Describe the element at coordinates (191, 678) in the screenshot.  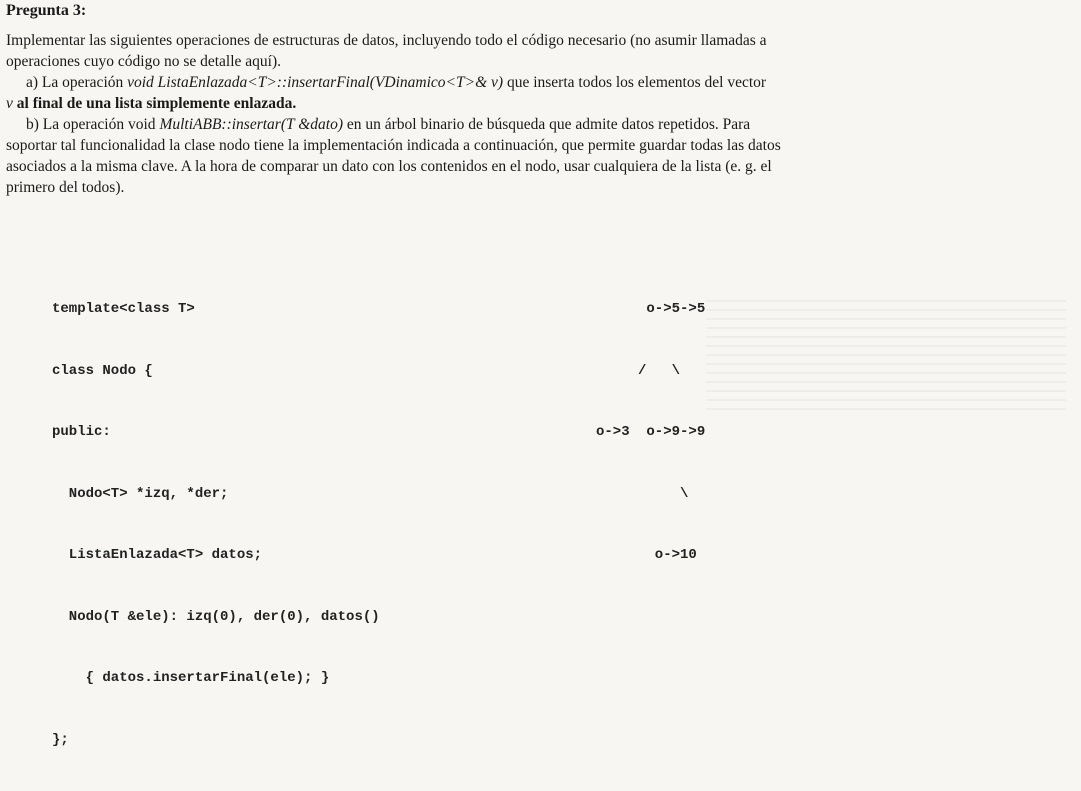
I see `code-line: { datos.insertarFinal(ele); }` at that location.